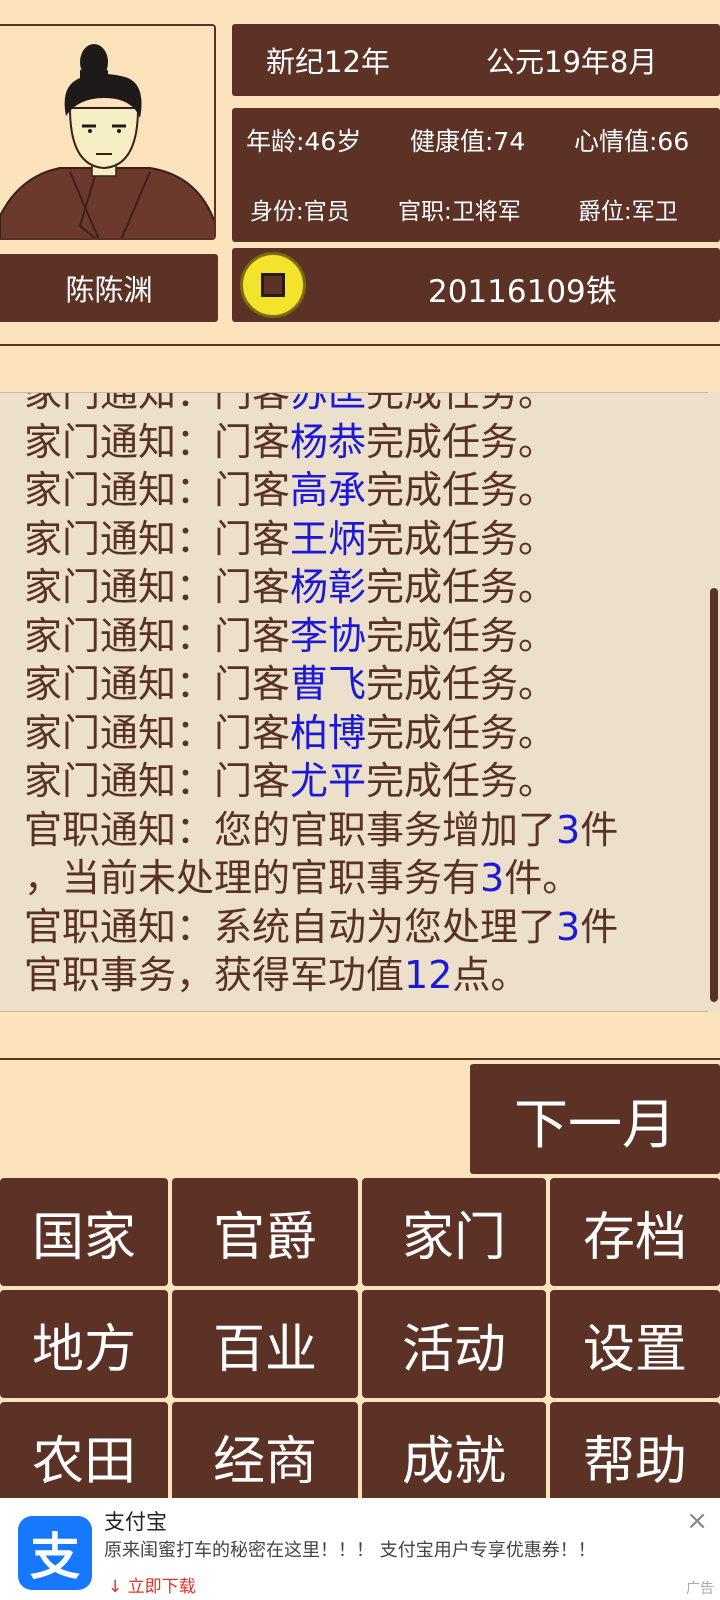 The image size is (720, 1600). Describe the element at coordinates (476, 175) in the screenshot. I see `stats-panel: 年龄:46岁 健康值:74 心情值:66 身份:官员 官职:卫将军 爵位:军卫` at that location.